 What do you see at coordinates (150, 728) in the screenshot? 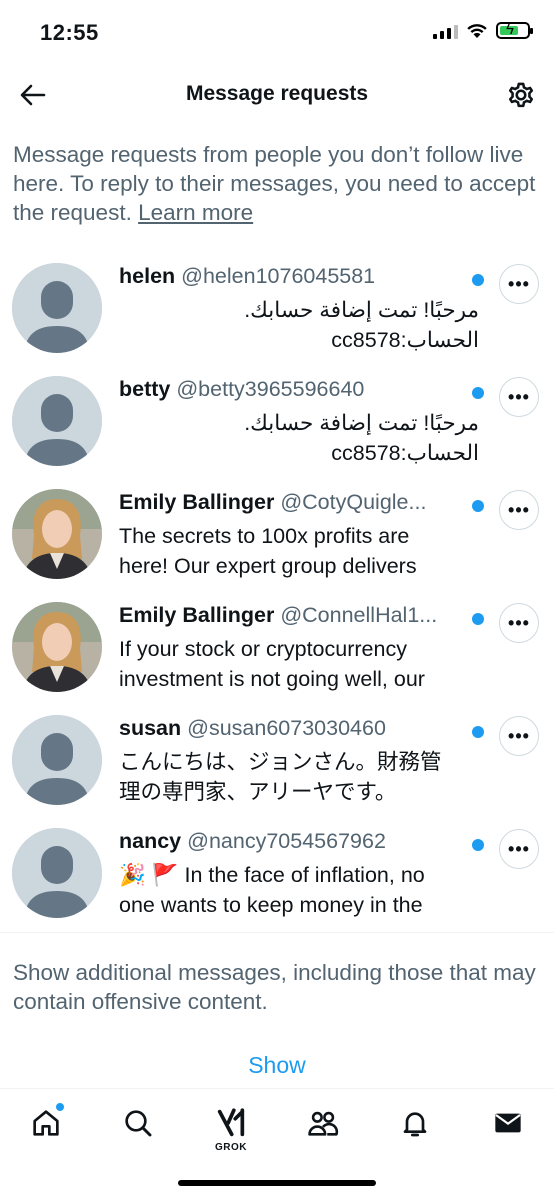
I see `sender-name: susan` at bounding box center [150, 728].